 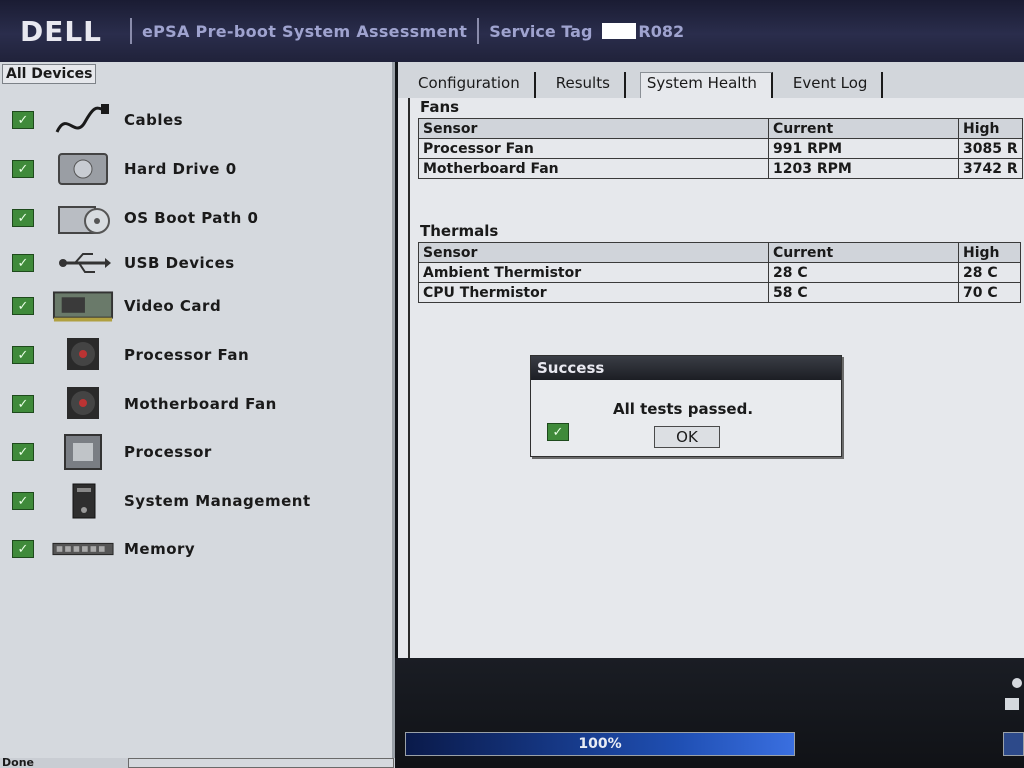 What do you see at coordinates (830, 83) in the screenshot?
I see `tab-label: Event Log` at bounding box center [830, 83].